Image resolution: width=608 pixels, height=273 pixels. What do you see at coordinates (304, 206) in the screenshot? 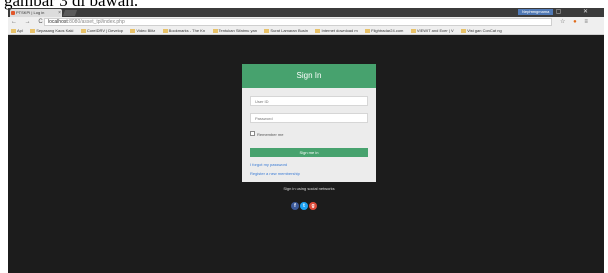
I see `twitter-icon: t` at bounding box center [304, 206].